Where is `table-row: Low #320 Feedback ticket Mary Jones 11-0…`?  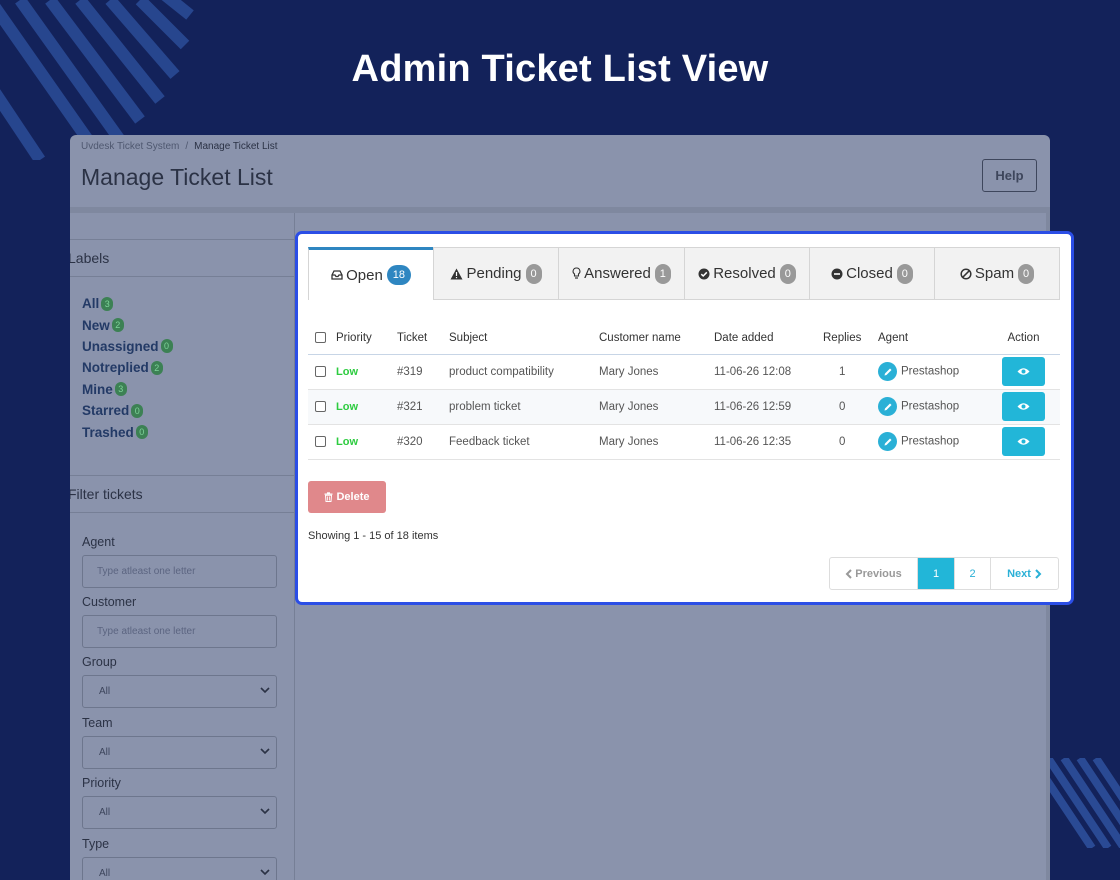 table-row: Low #320 Feedback ticket Mary Jones 11-0… is located at coordinates (684, 442).